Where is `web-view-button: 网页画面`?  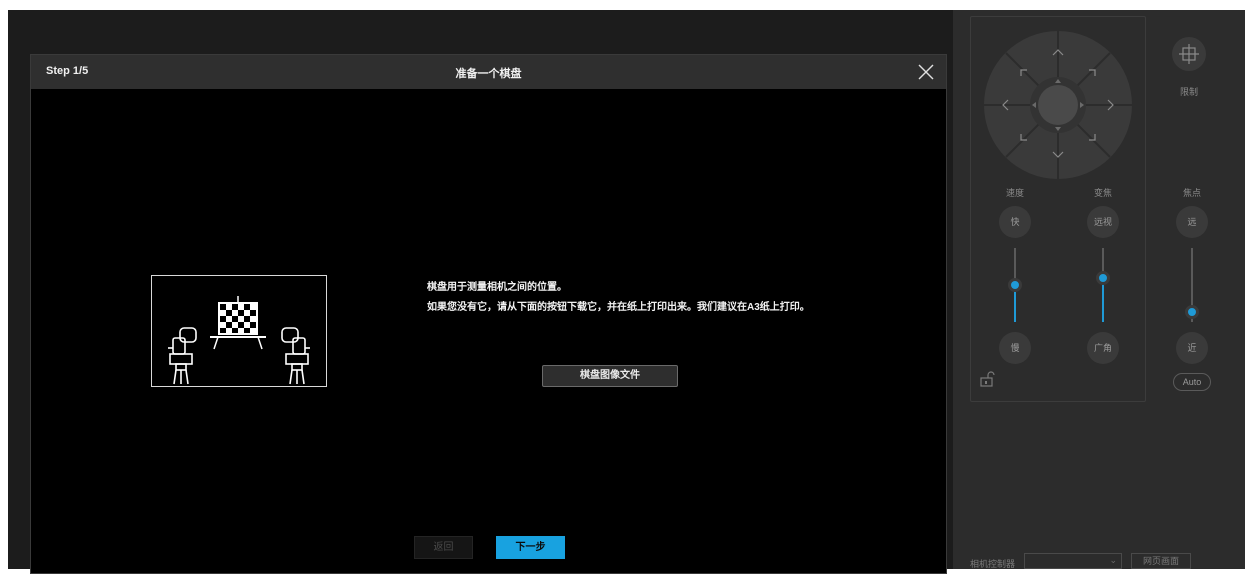
web-view-button: 网页画面 is located at coordinates (1161, 561).